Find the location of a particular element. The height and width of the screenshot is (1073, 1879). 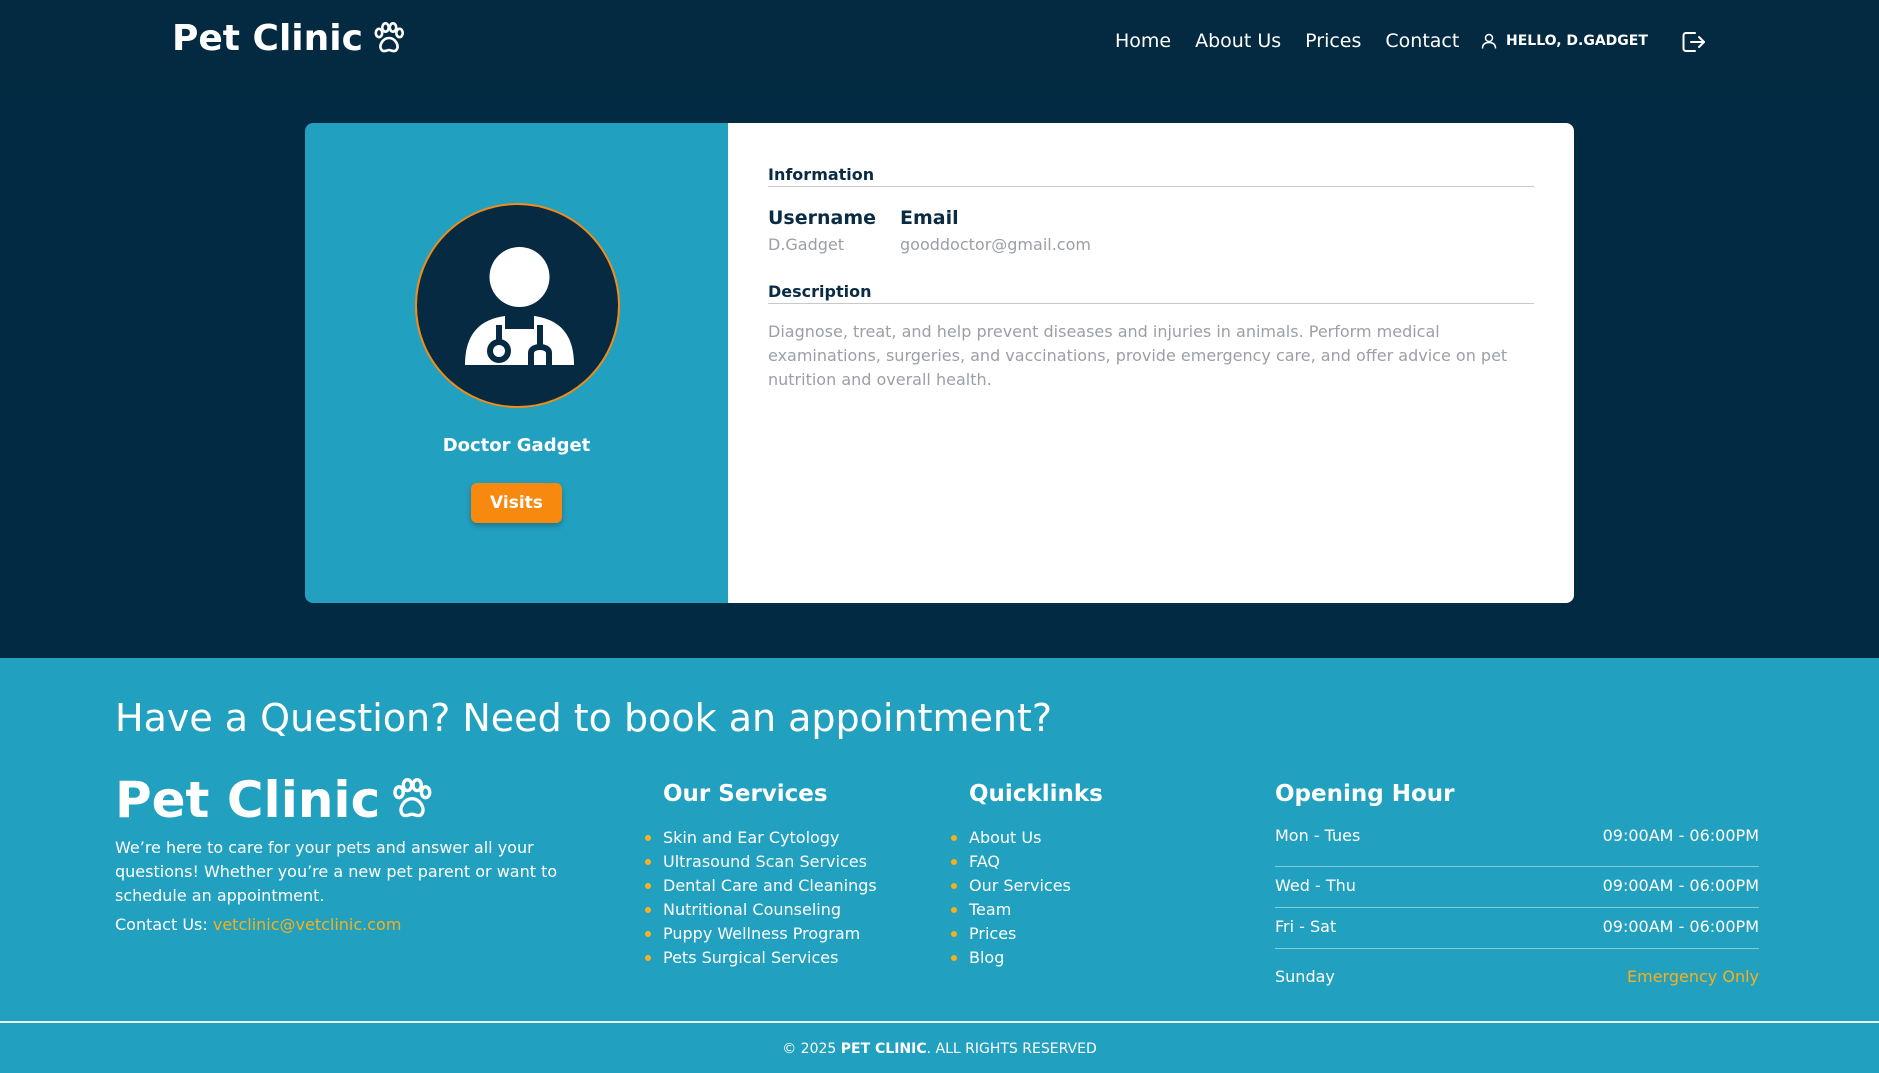

logo-text: Pet Clinic is located at coordinates (267, 38).